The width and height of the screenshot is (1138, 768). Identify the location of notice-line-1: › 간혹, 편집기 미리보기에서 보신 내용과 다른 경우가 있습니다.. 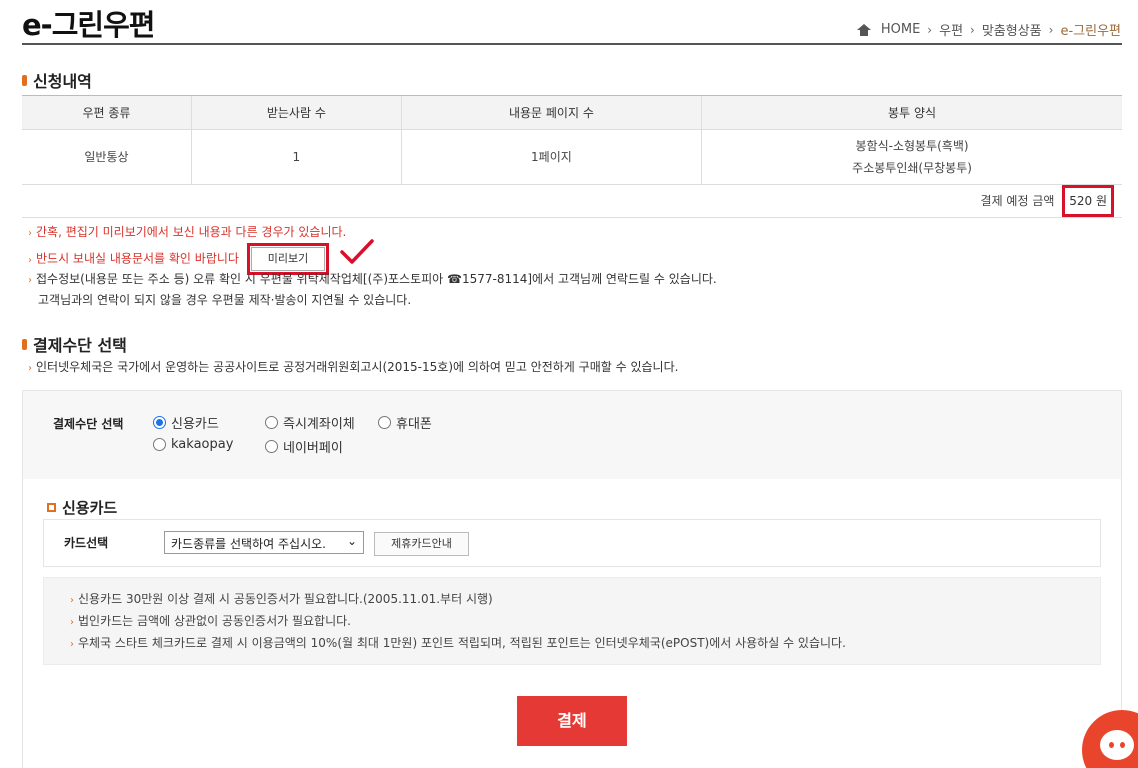
(187, 232).